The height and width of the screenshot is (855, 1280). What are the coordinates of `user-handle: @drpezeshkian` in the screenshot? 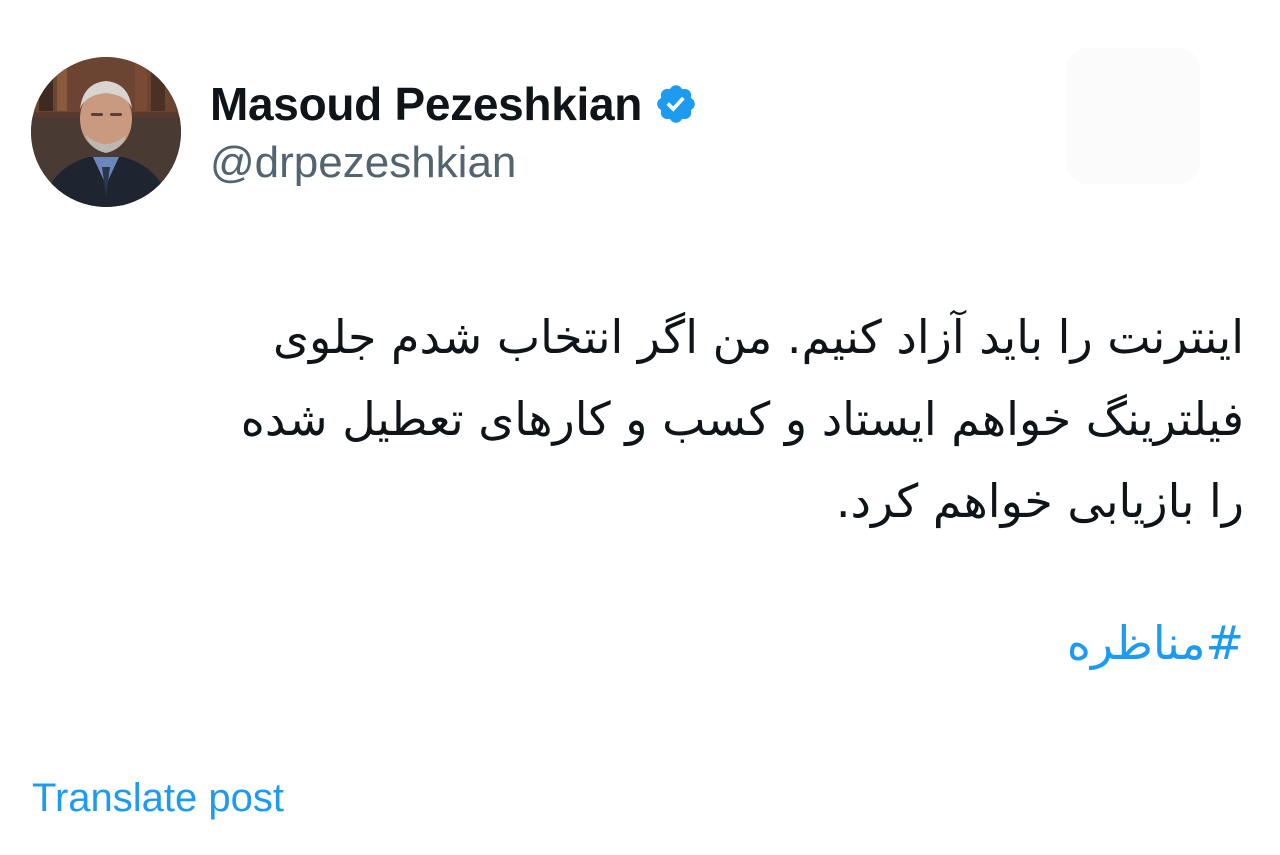 It's located at (363, 163).